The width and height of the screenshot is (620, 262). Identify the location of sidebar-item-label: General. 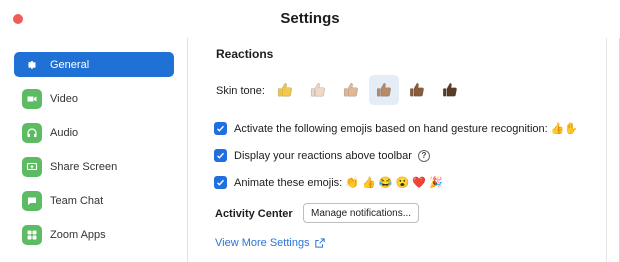
(70, 64).